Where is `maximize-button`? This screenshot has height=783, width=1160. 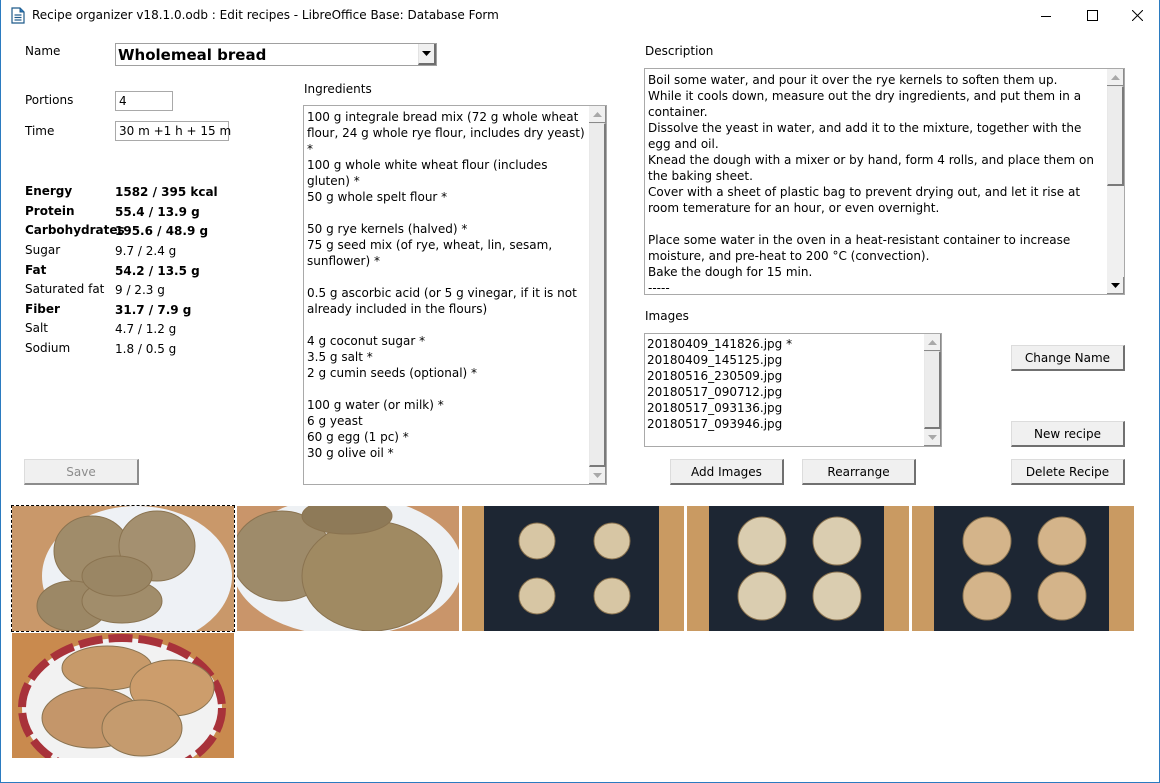
maximize-button is located at coordinates (1092, 15).